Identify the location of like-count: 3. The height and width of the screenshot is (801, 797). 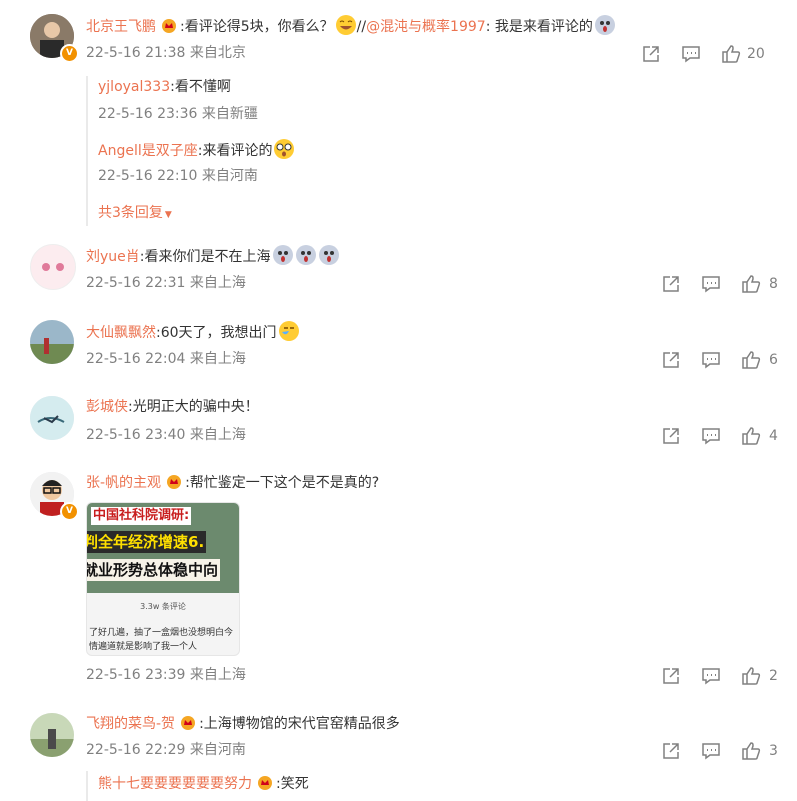
(773, 751).